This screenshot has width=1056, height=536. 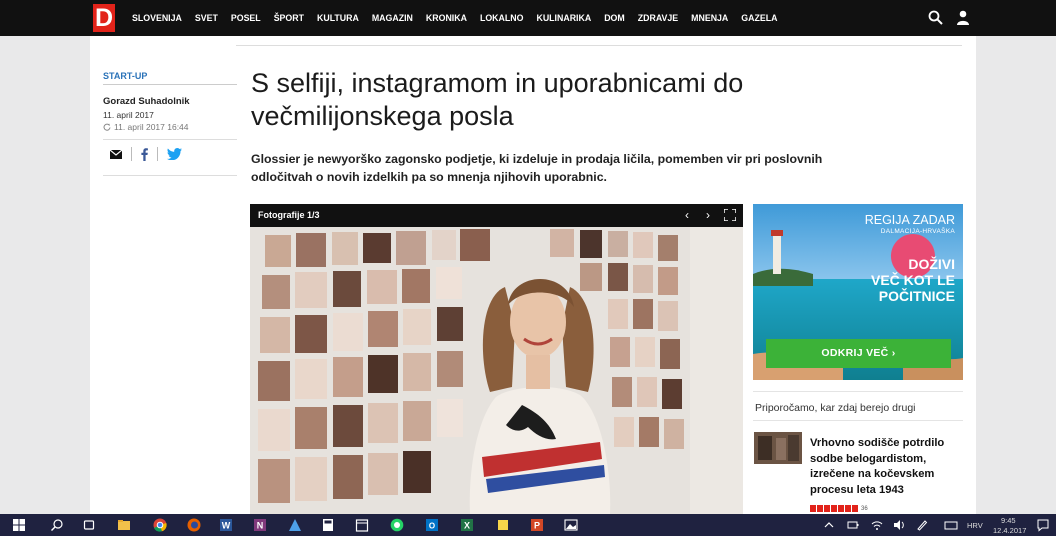 I want to click on refresh-icon, so click(x=107, y=127).